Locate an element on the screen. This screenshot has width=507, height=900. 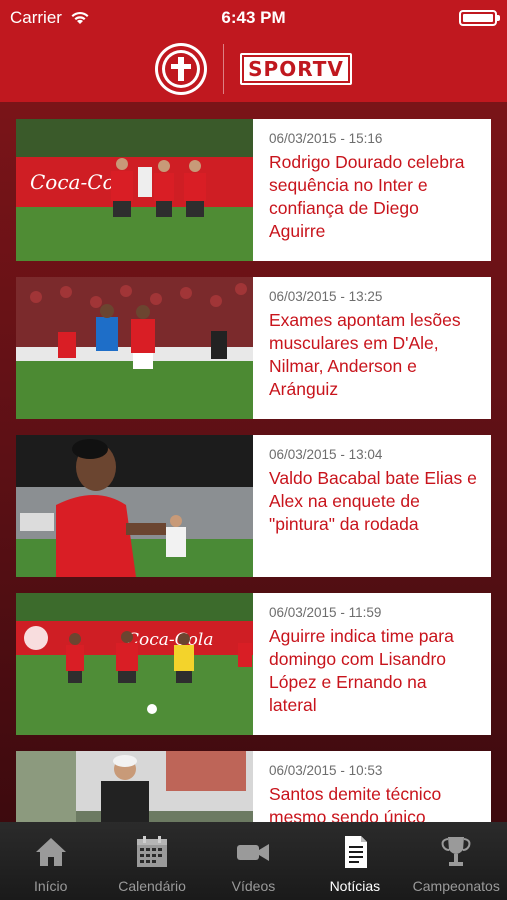
news-date: 06/03/2015 - 13:25 is located at coordinates (326, 296).